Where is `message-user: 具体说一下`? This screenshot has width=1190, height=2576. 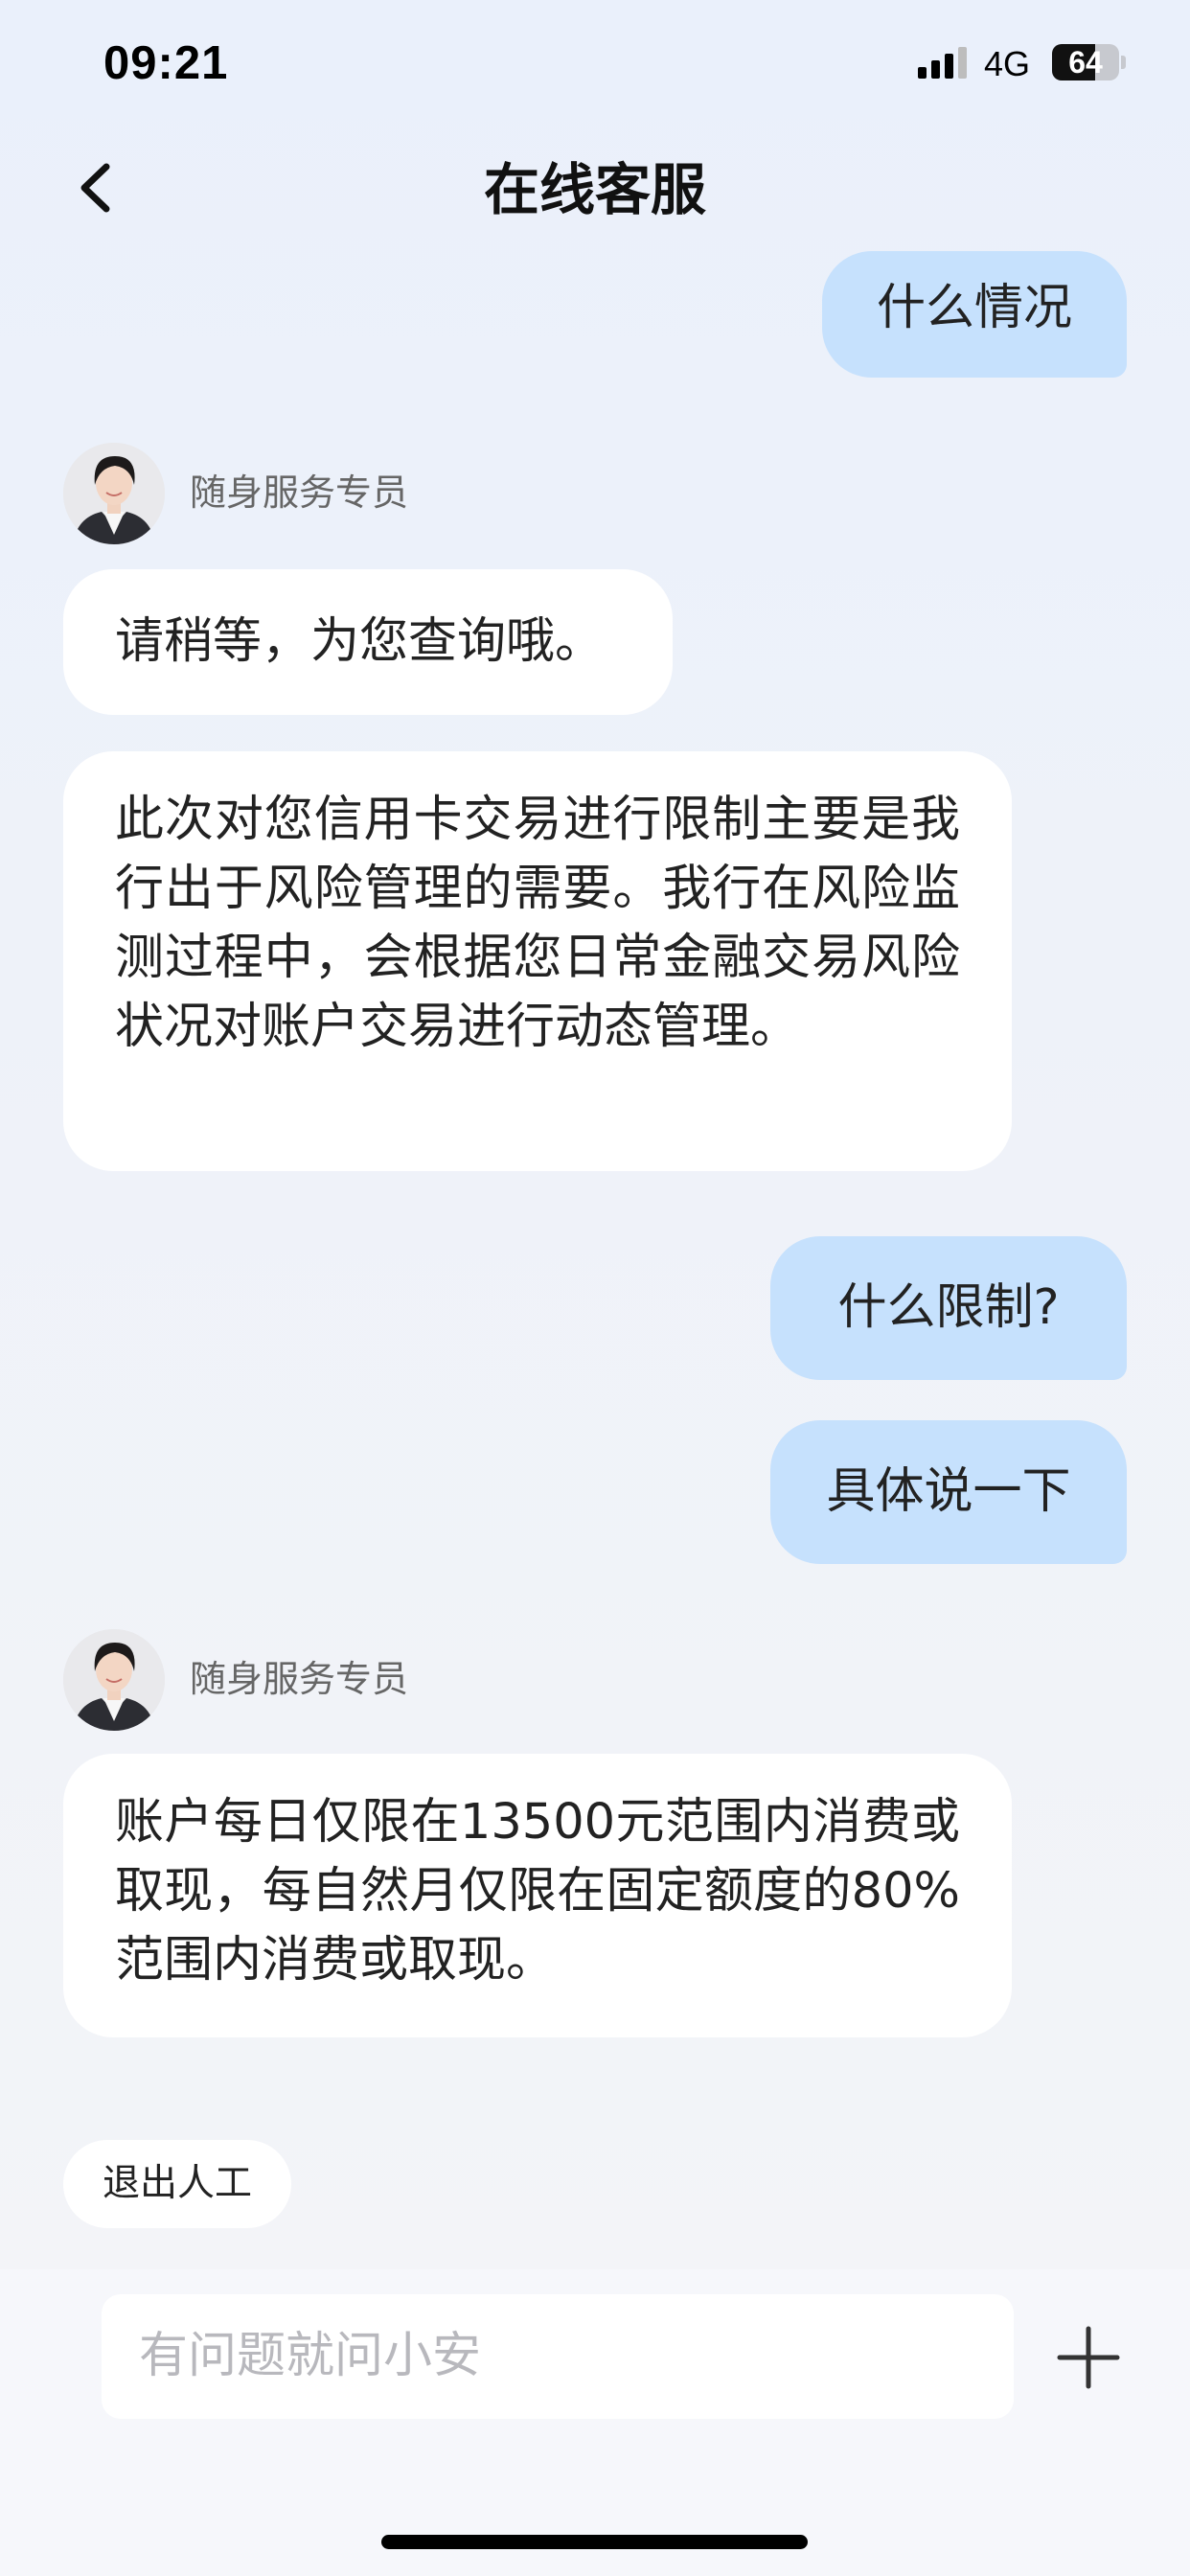
message-user: 具体说一下 is located at coordinates (949, 1492).